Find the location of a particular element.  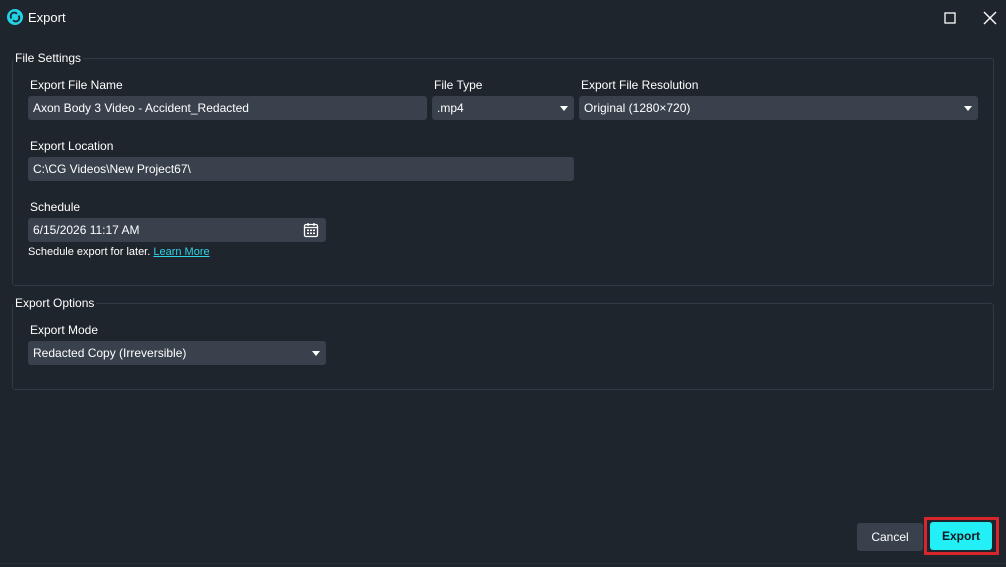

schedule-label: Schedule is located at coordinates (55, 207).